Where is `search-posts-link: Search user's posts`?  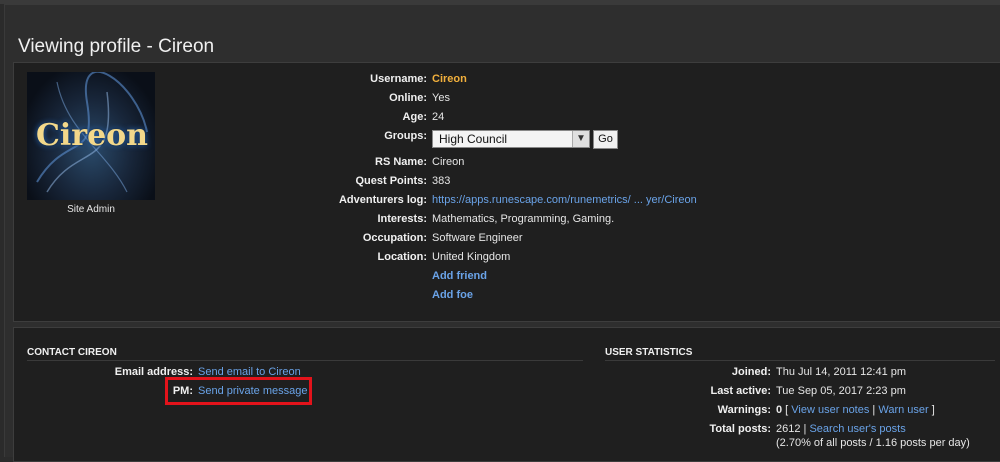
search-posts-link: Search user's posts is located at coordinates (857, 429).